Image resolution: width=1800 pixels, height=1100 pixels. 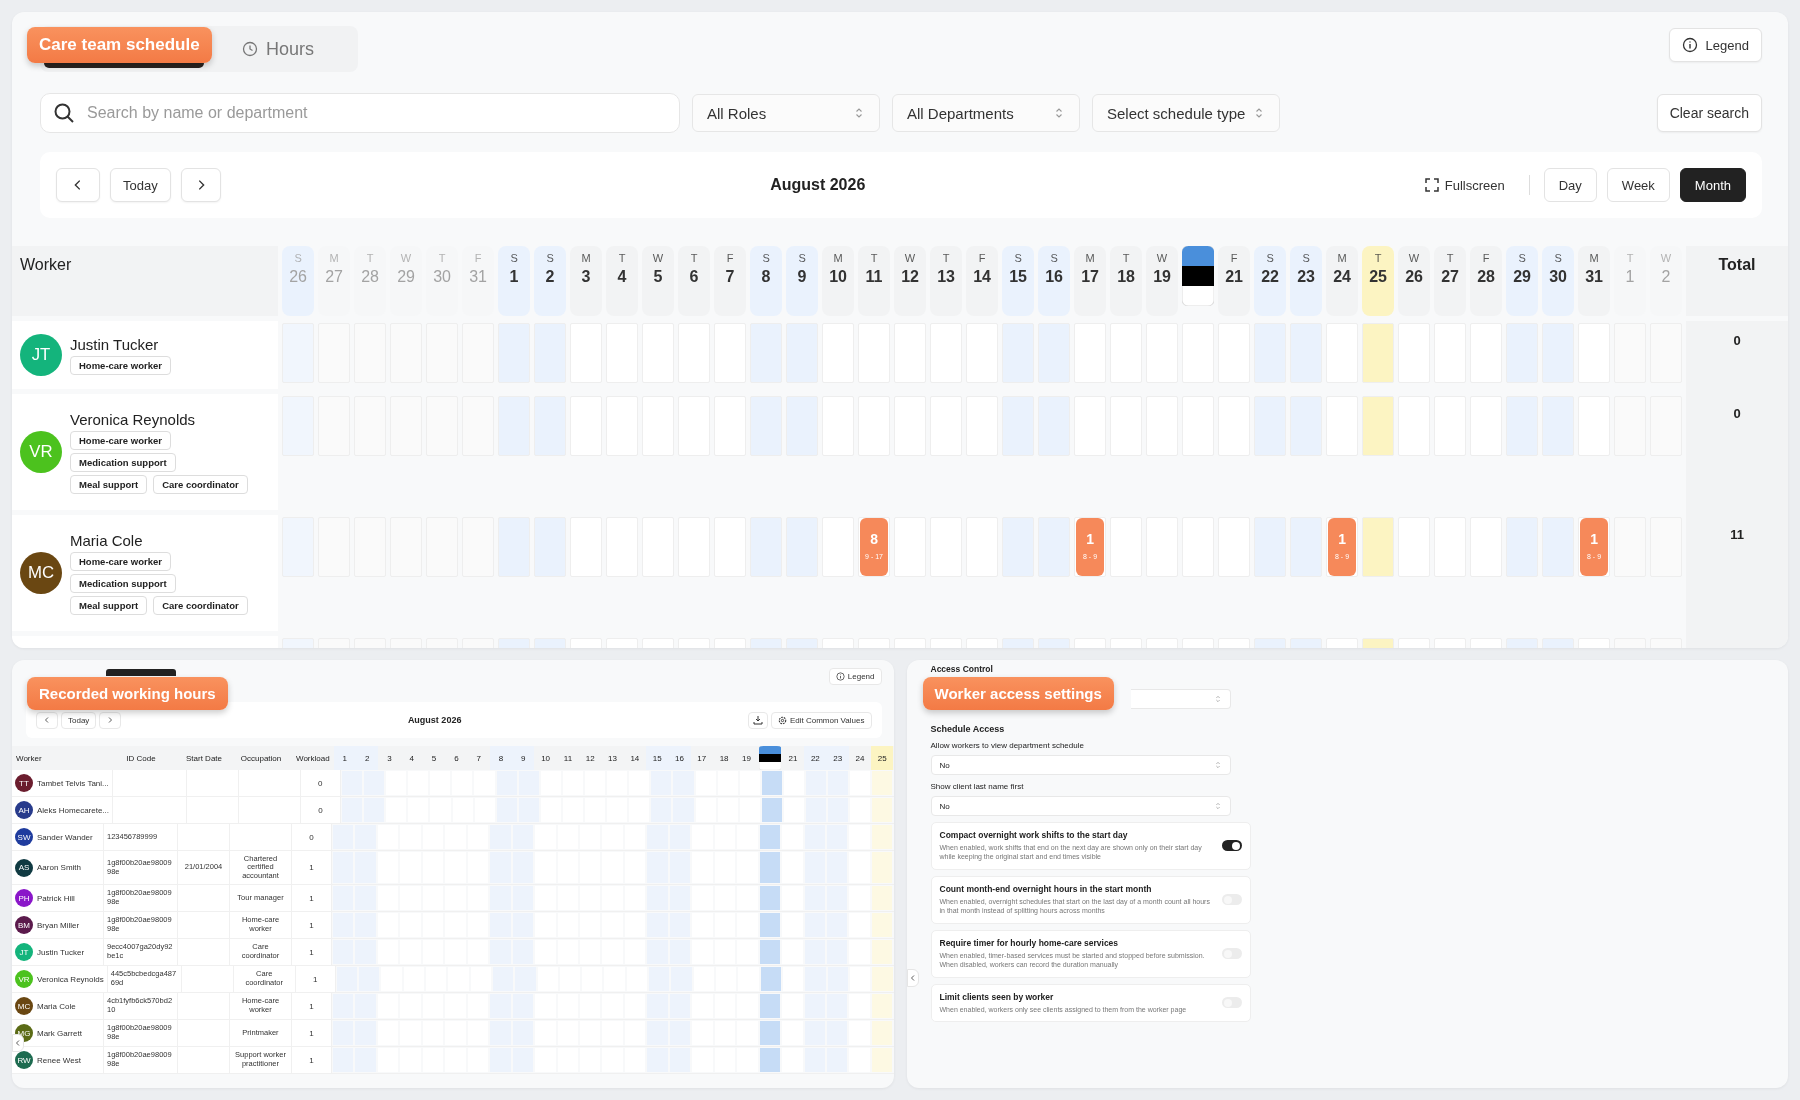 I want to click on chevron-left-icon, so click(x=47, y=720).